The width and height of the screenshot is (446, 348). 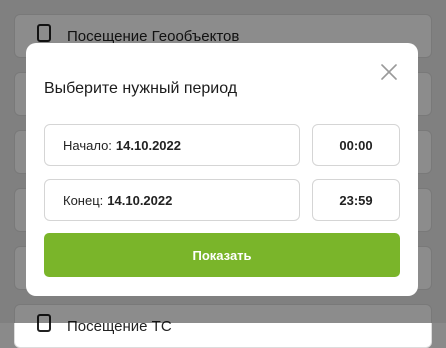 I want to click on start-time-value: 00:00, so click(x=356, y=145).